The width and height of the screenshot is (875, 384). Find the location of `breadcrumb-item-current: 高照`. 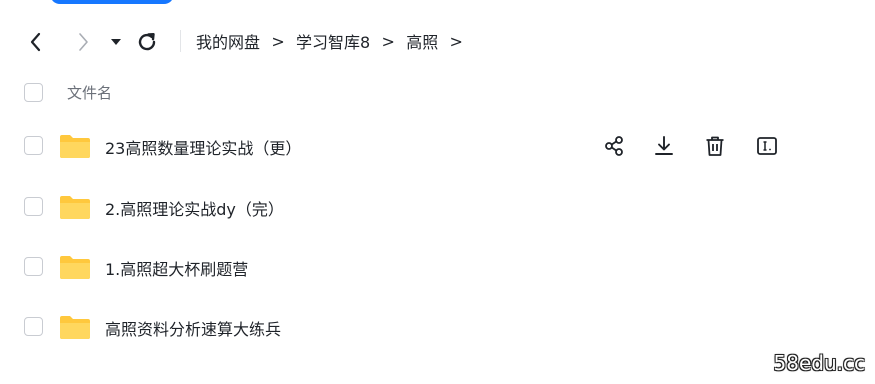

breadcrumb-item-current: 高照 is located at coordinates (422, 41).